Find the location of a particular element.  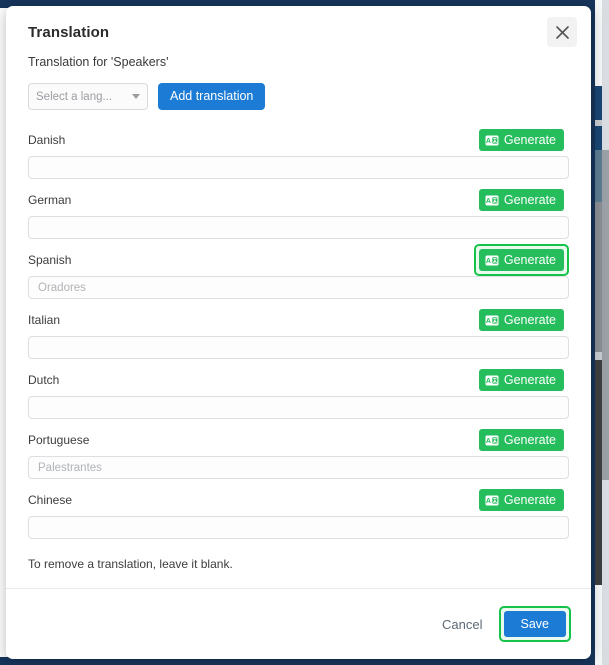

modal-subtitle: Translation for 'Speakers' is located at coordinates (98, 62).